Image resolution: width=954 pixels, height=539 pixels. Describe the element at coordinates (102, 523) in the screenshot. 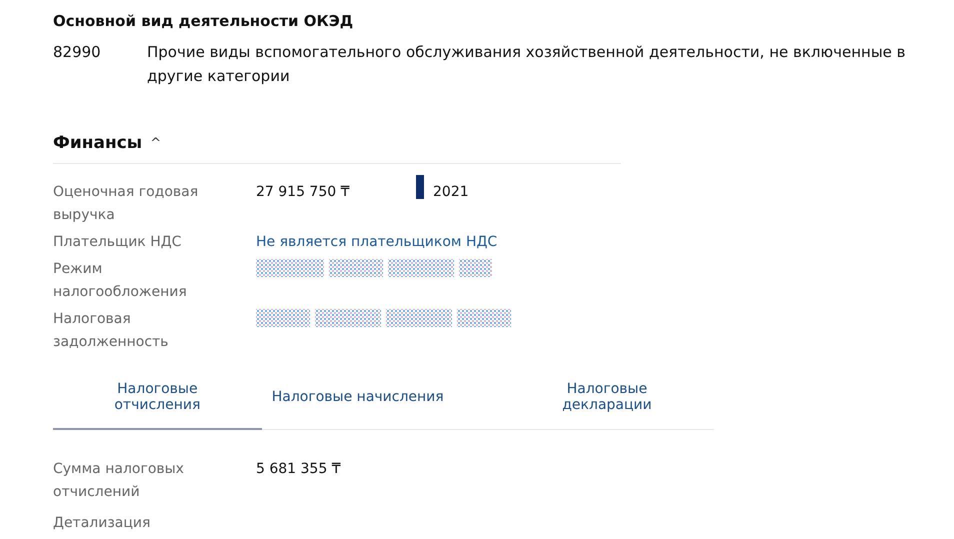

I see `field-label: Детализация` at that location.